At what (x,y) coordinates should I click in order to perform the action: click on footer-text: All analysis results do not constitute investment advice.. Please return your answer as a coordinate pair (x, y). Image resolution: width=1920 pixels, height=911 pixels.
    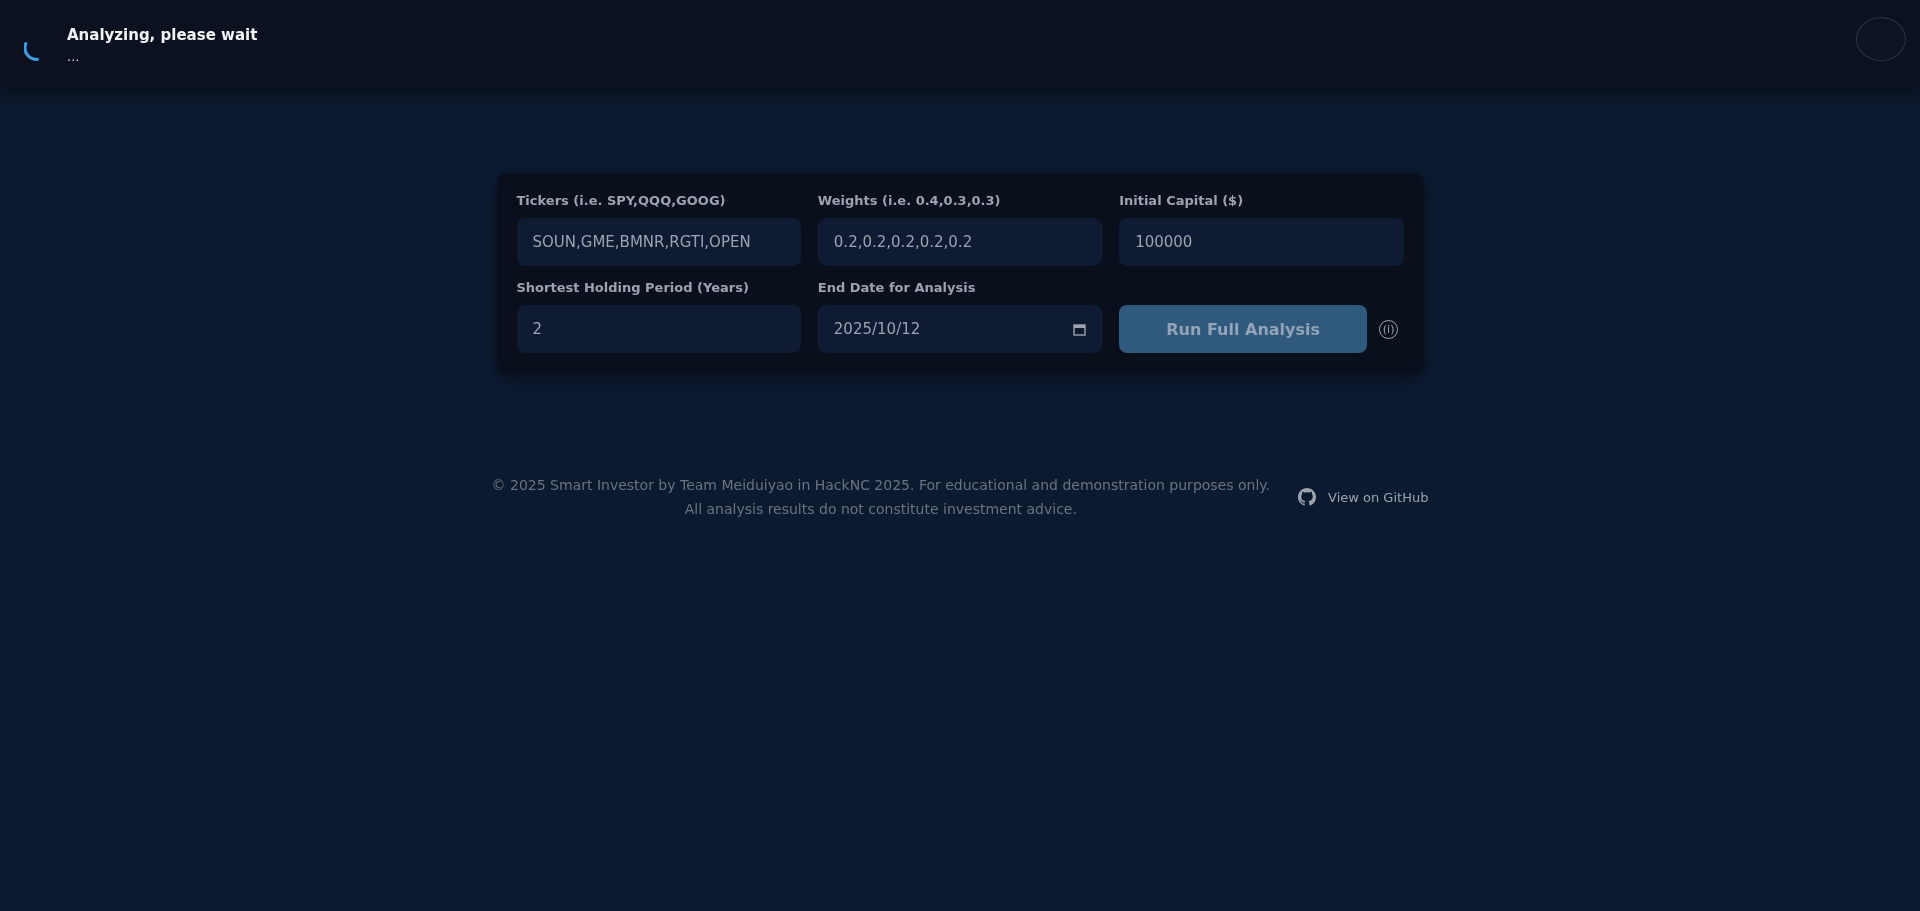
    Looking at the image, I should click on (880, 509).